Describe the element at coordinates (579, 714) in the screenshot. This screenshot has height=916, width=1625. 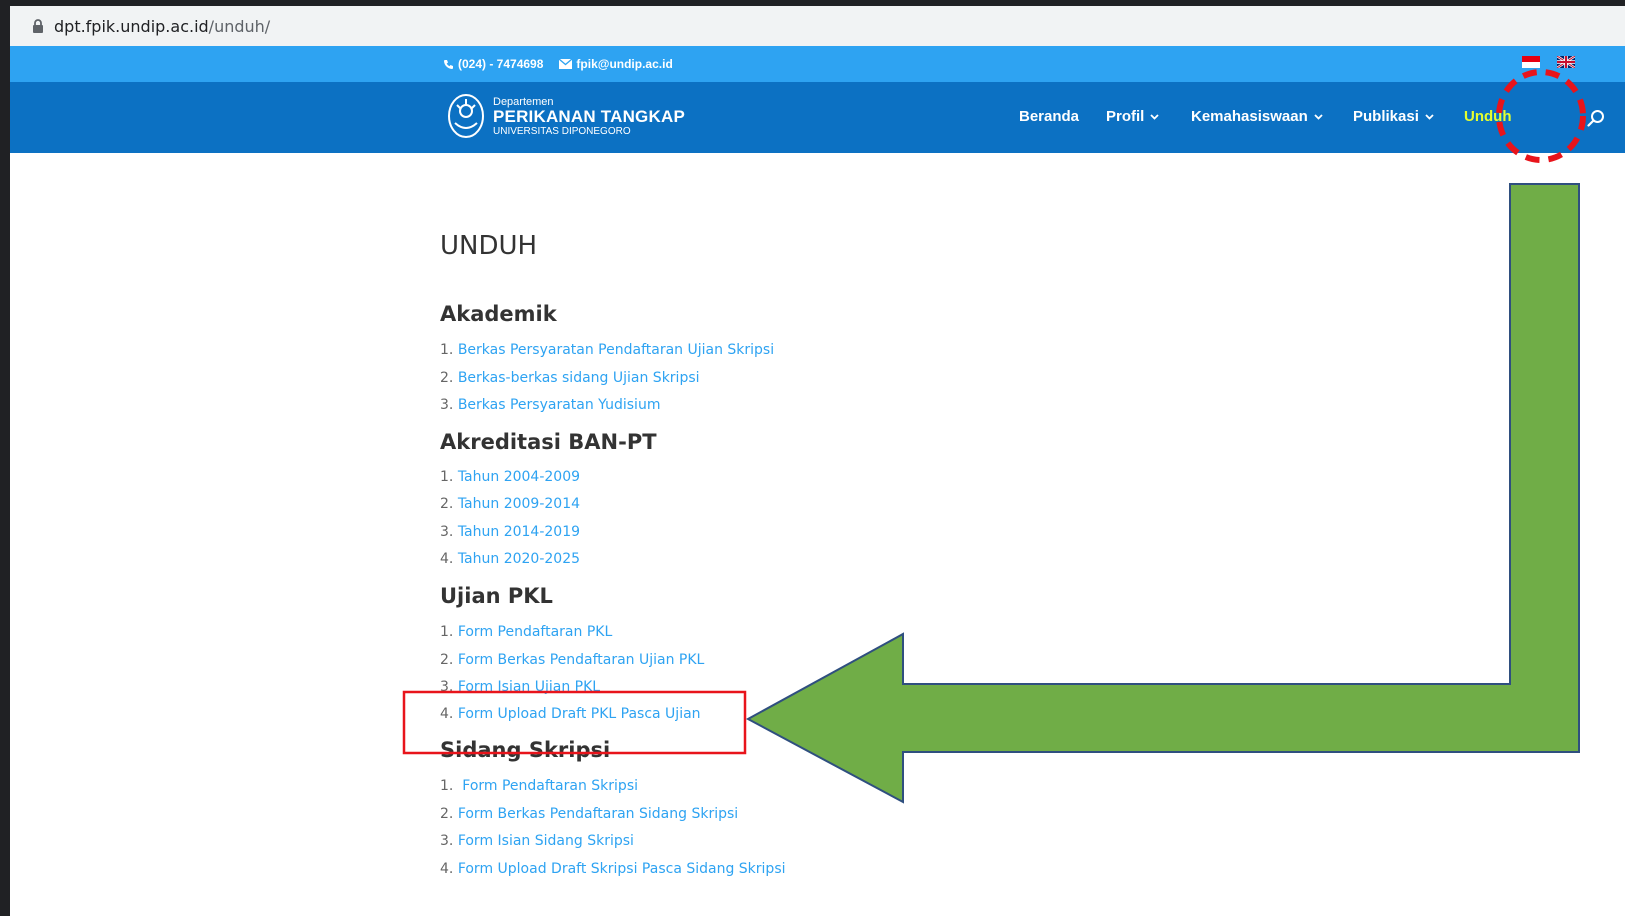
I see `download-link: Form Upload Draft PKL Pasca Ujian` at that location.